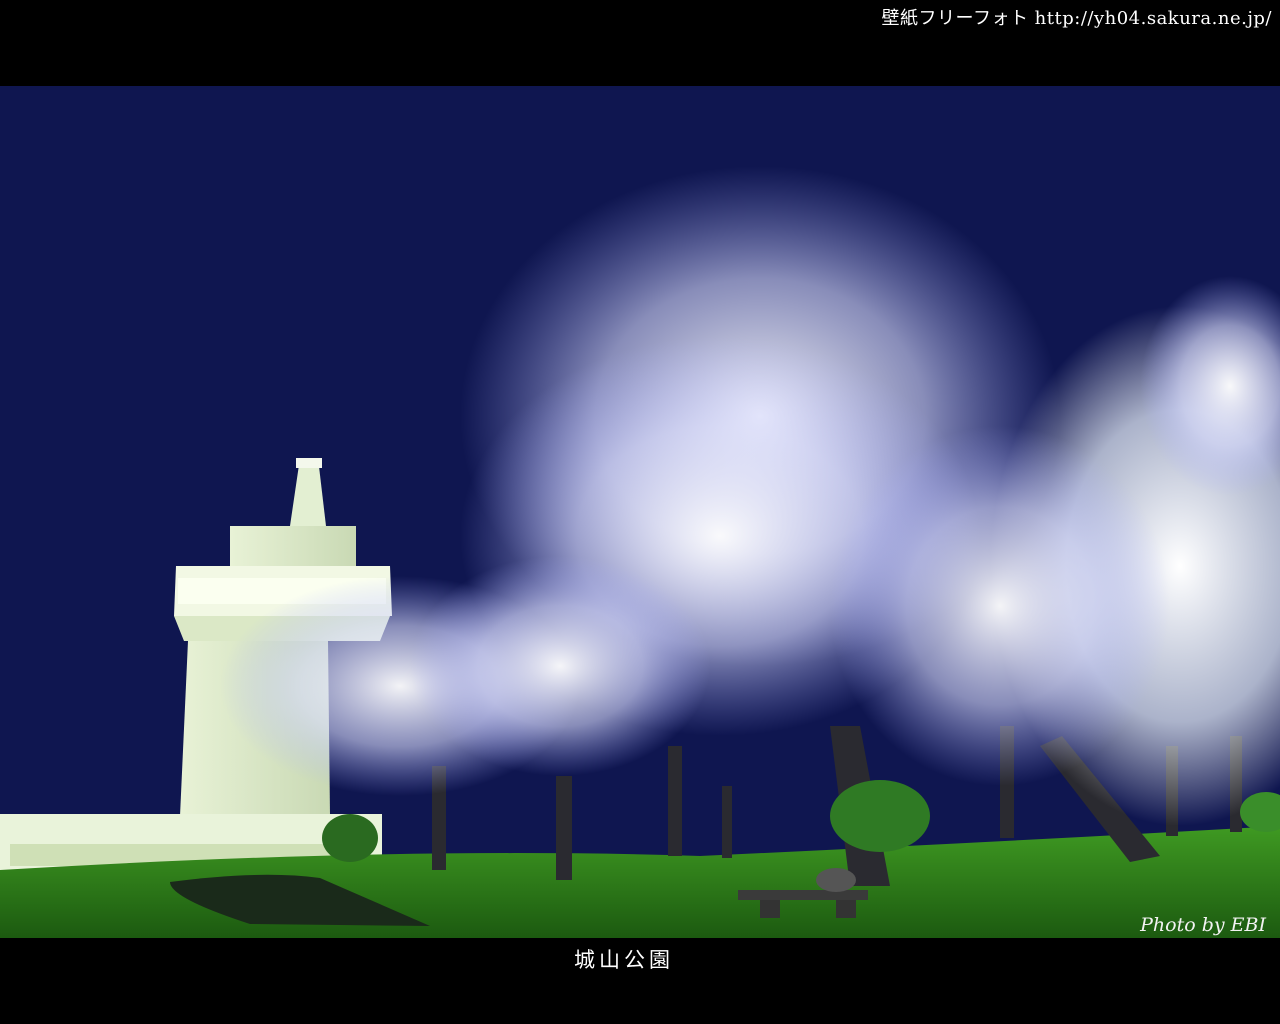  I want to click on photo-caption: 城山公園, so click(624, 960).